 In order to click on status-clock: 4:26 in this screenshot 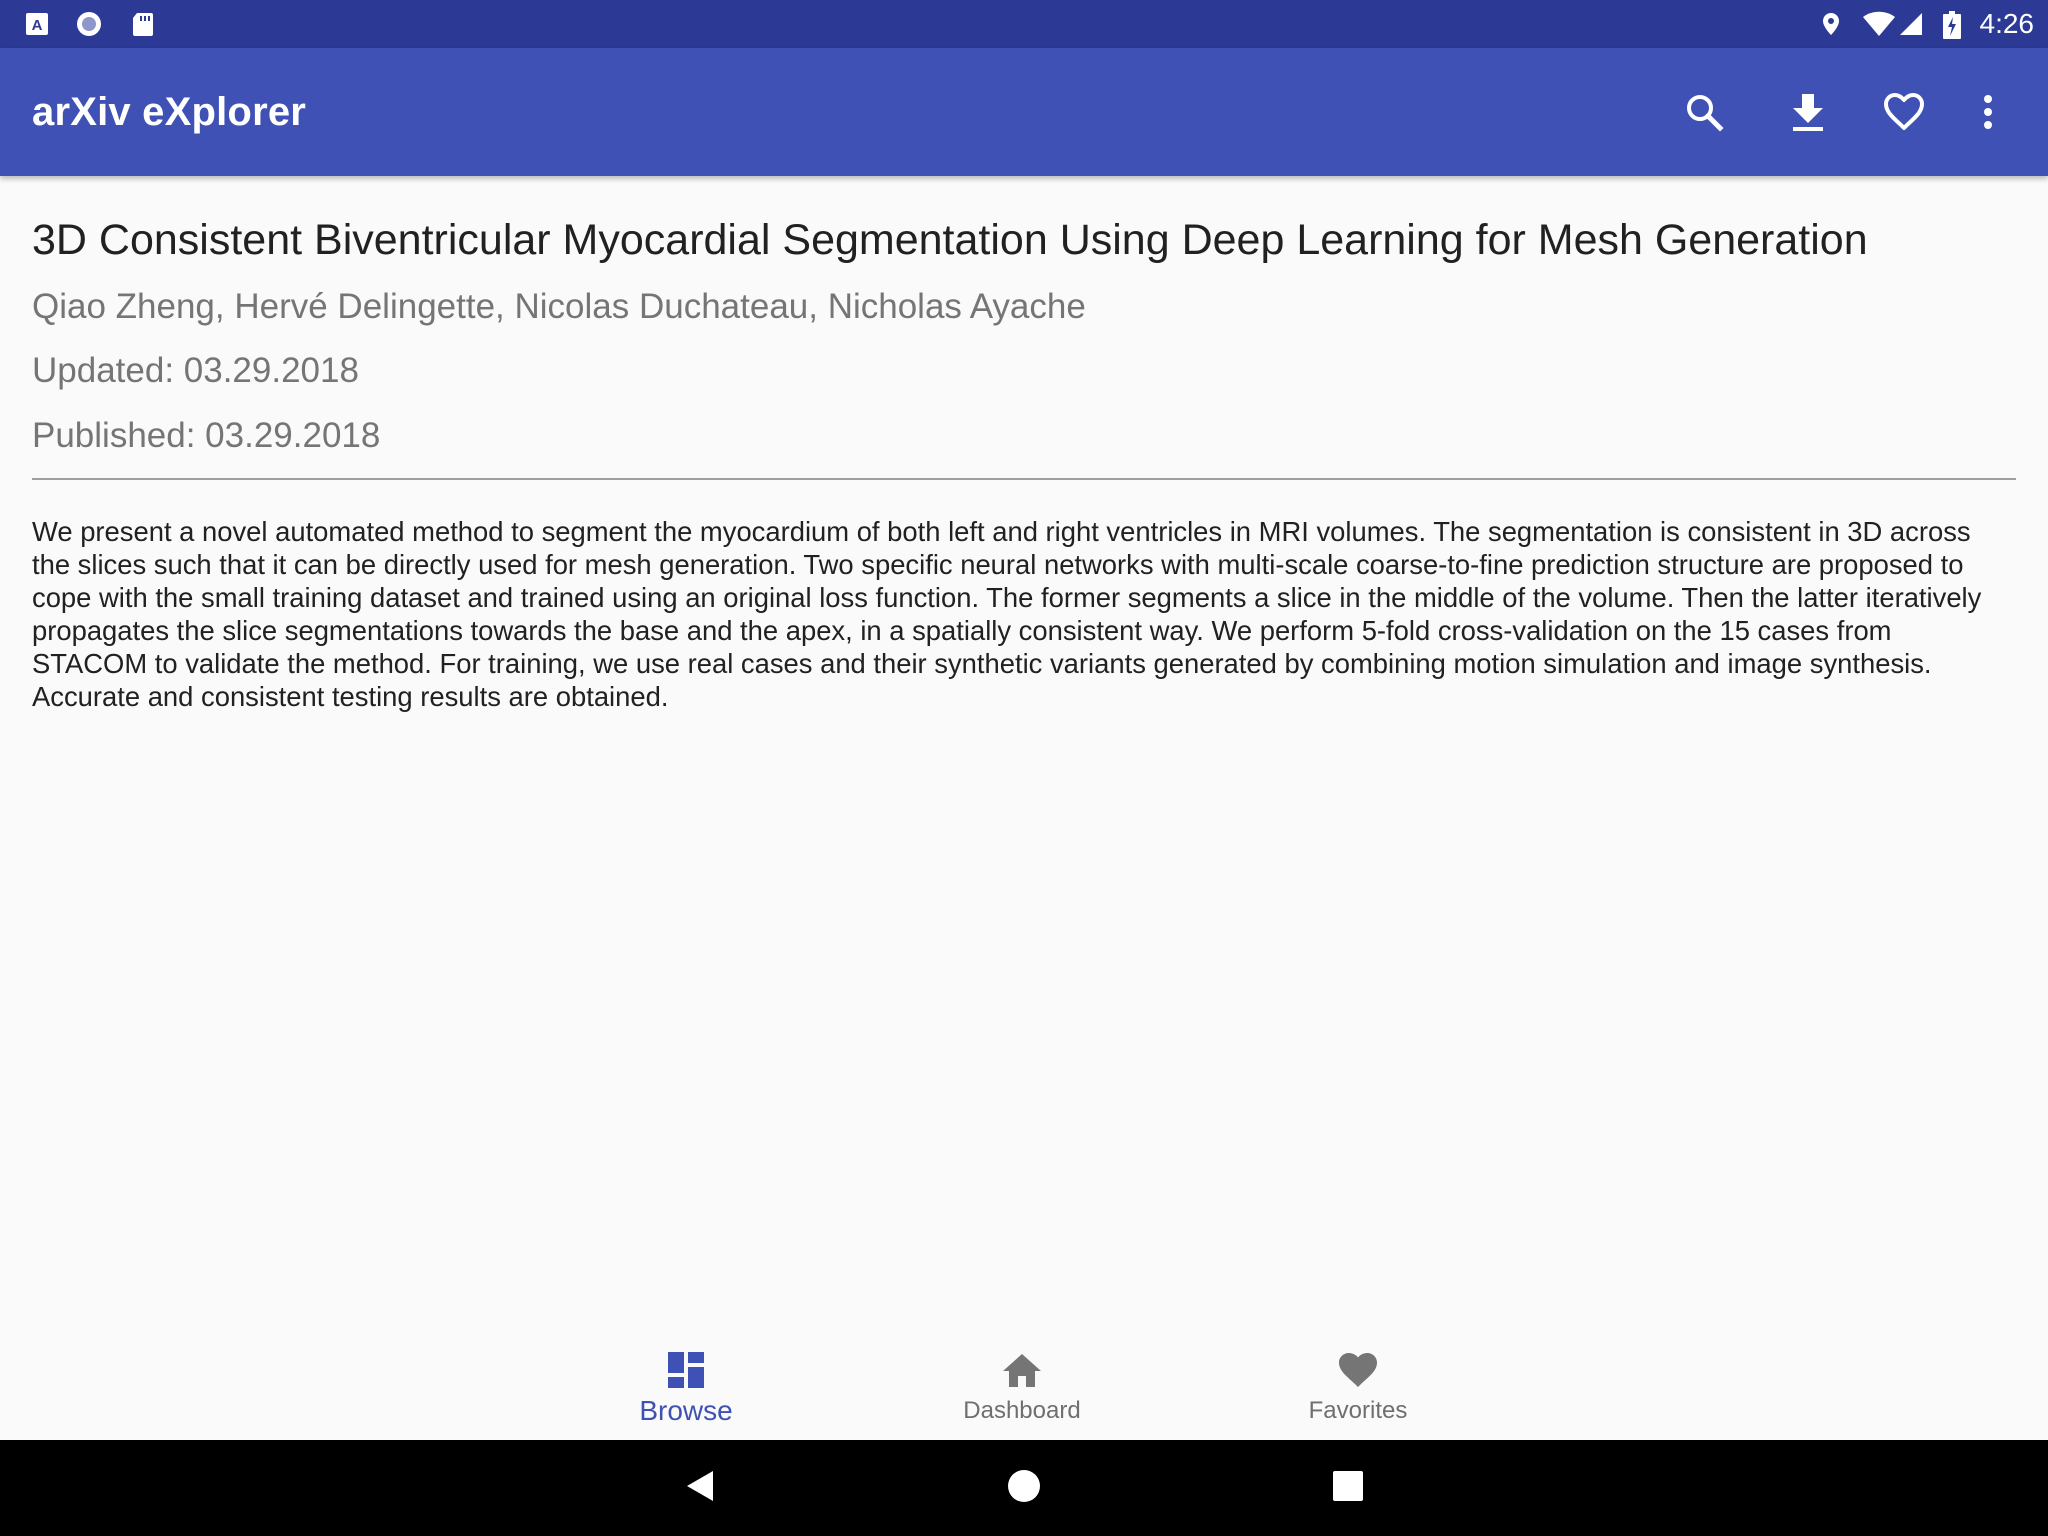, I will do `click(2007, 23)`.